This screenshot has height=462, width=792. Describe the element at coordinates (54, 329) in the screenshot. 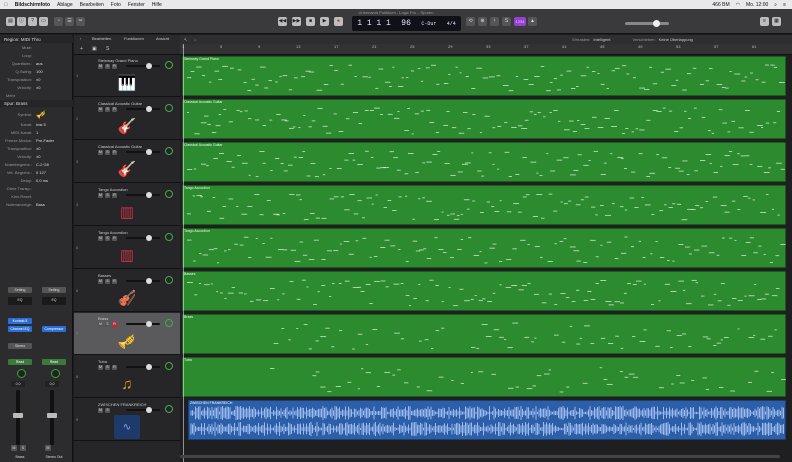

I see `strip2-fx-slot: Compressor` at that location.